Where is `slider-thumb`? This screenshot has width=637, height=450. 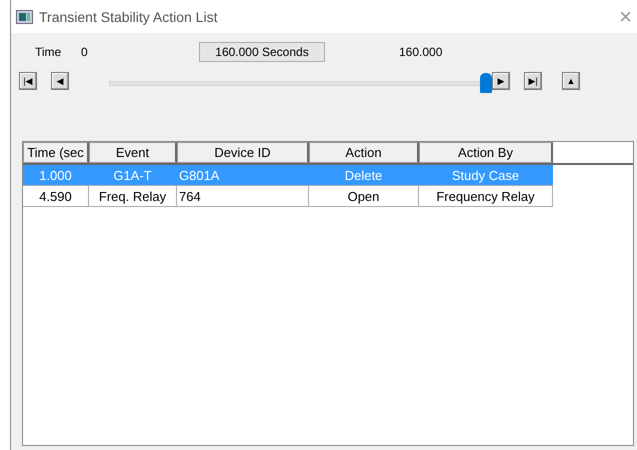 slider-thumb is located at coordinates (486, 83).